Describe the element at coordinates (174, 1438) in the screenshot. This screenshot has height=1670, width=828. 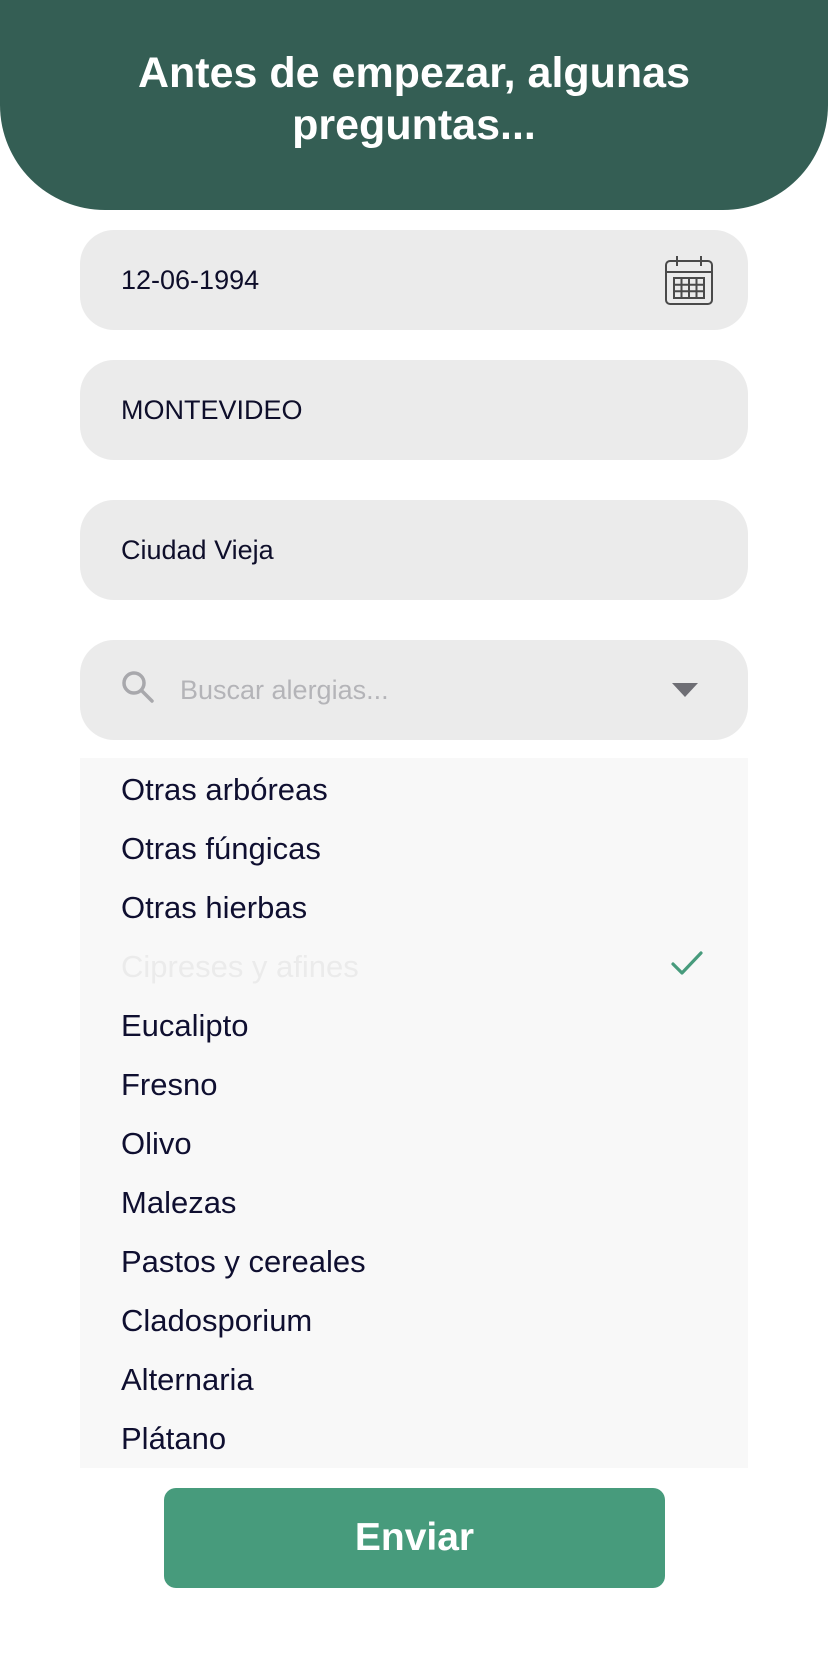
I see `option-label: Plátano` at that location.